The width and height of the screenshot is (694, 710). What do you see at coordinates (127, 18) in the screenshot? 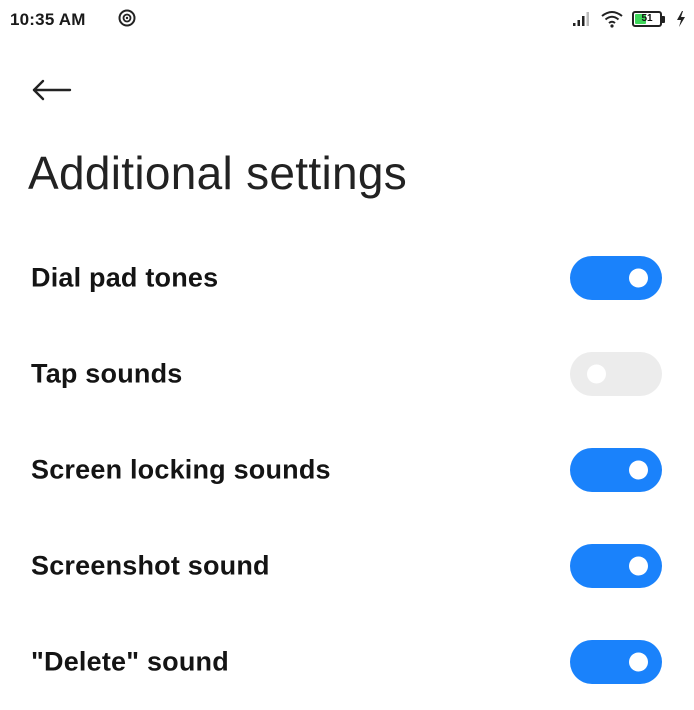
I see `hotspot-icon` at bounding box center [127, 18].